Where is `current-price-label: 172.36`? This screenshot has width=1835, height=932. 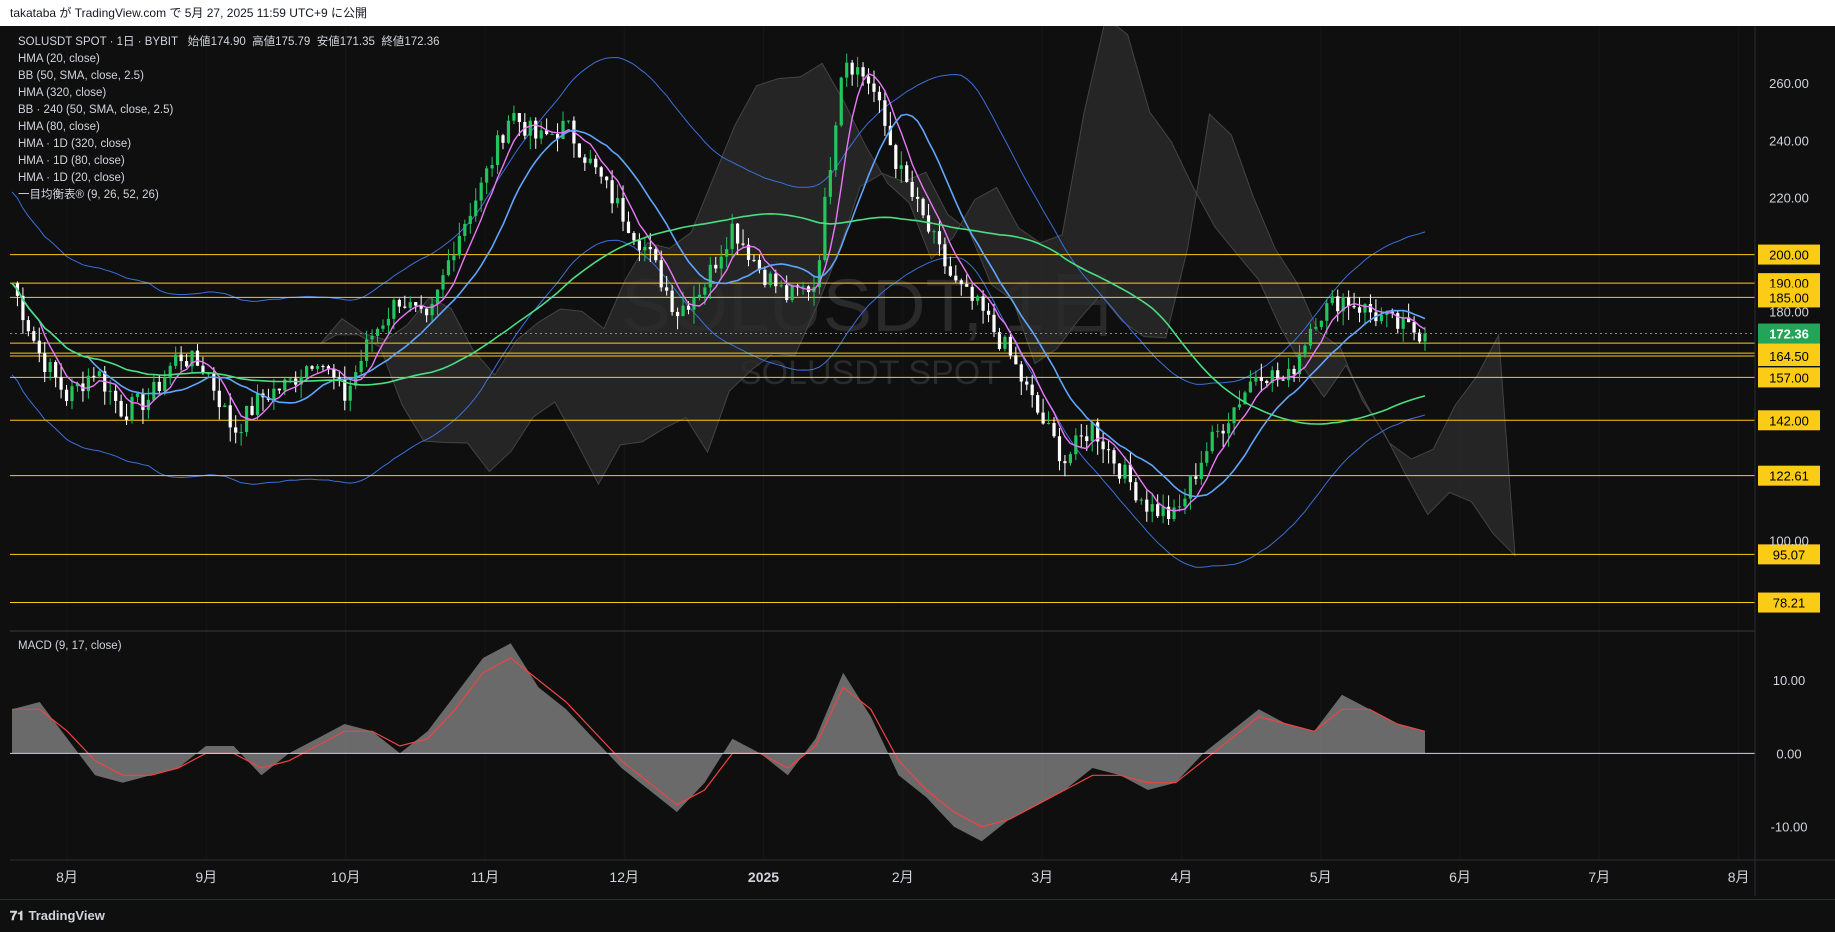 current-price-label: 172.36 is located at coordinates (1789, 334).